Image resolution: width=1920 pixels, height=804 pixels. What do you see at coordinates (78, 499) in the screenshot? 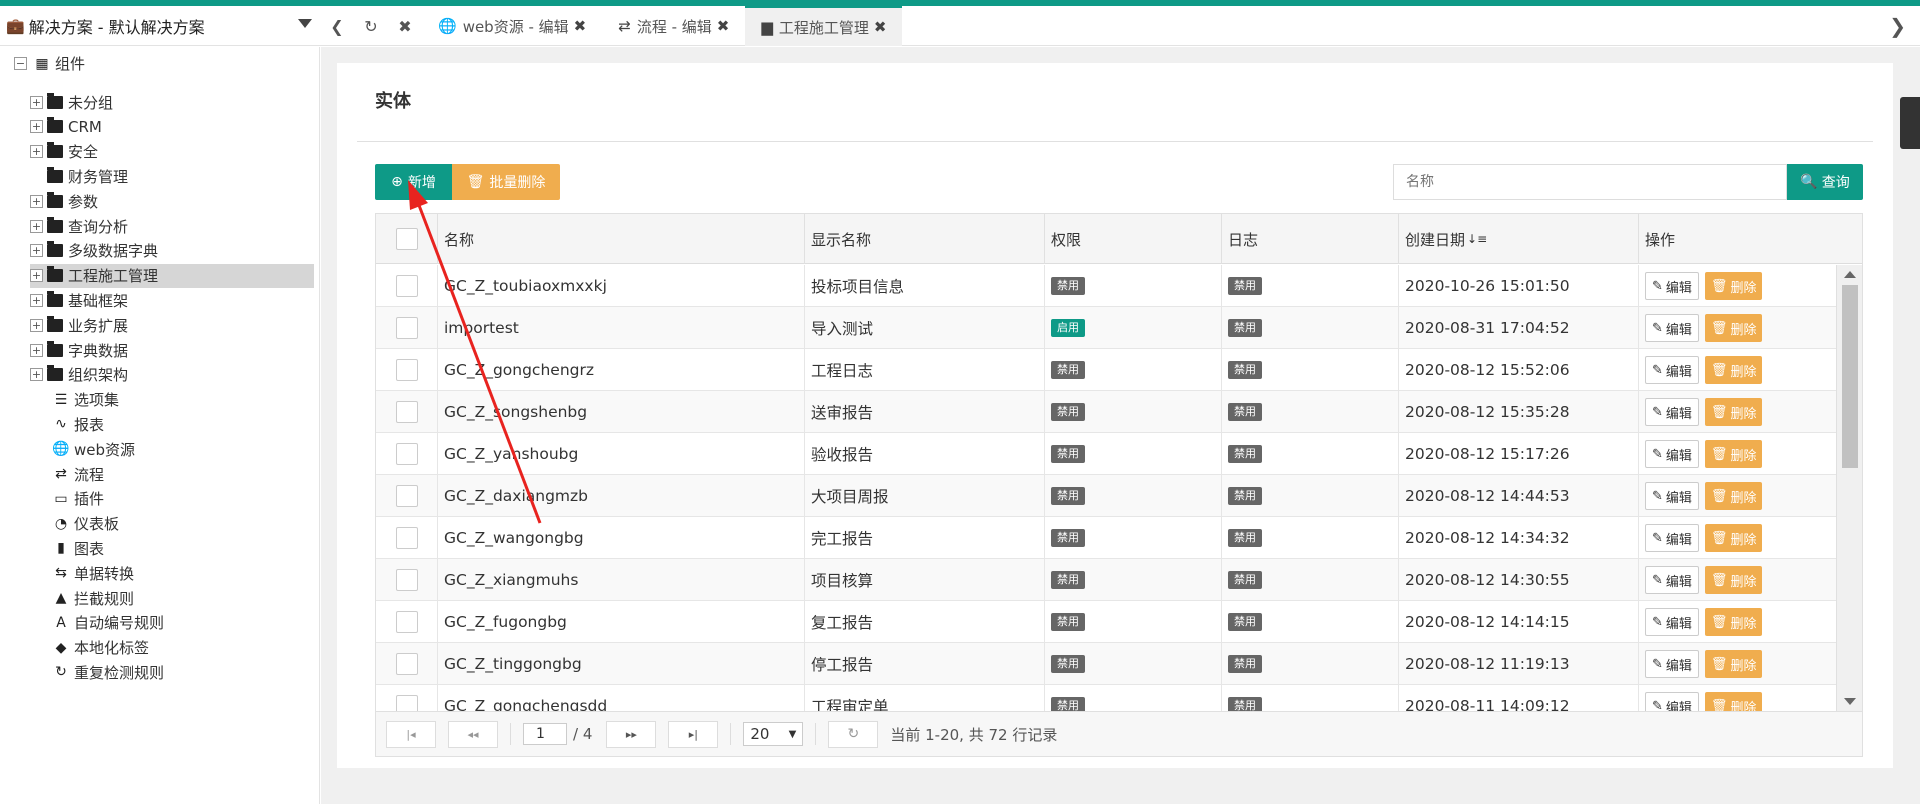
I see `sidebar-item: ▭ 插件` at bounding box center [78, 499].